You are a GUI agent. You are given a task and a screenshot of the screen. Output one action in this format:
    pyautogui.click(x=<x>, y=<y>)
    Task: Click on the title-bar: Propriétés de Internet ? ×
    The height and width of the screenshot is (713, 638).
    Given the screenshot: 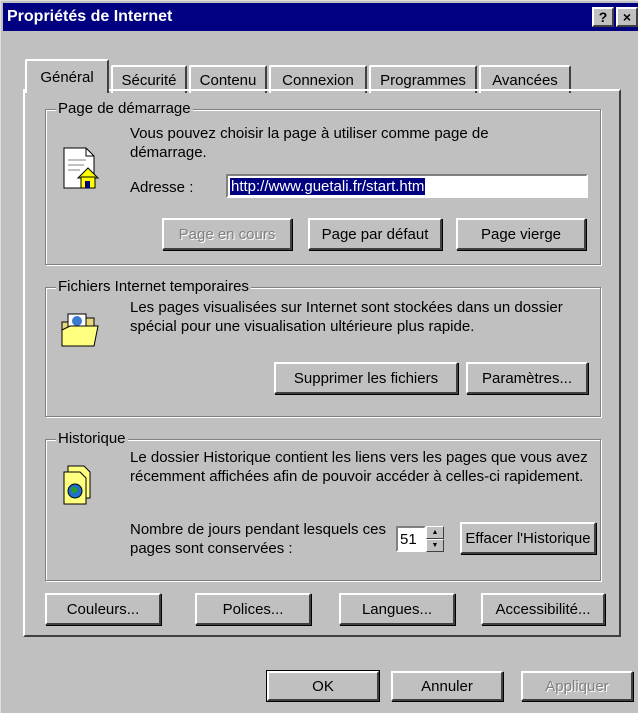 What is the action you would take?
    pyautogui.click(x=320, y=17)
    